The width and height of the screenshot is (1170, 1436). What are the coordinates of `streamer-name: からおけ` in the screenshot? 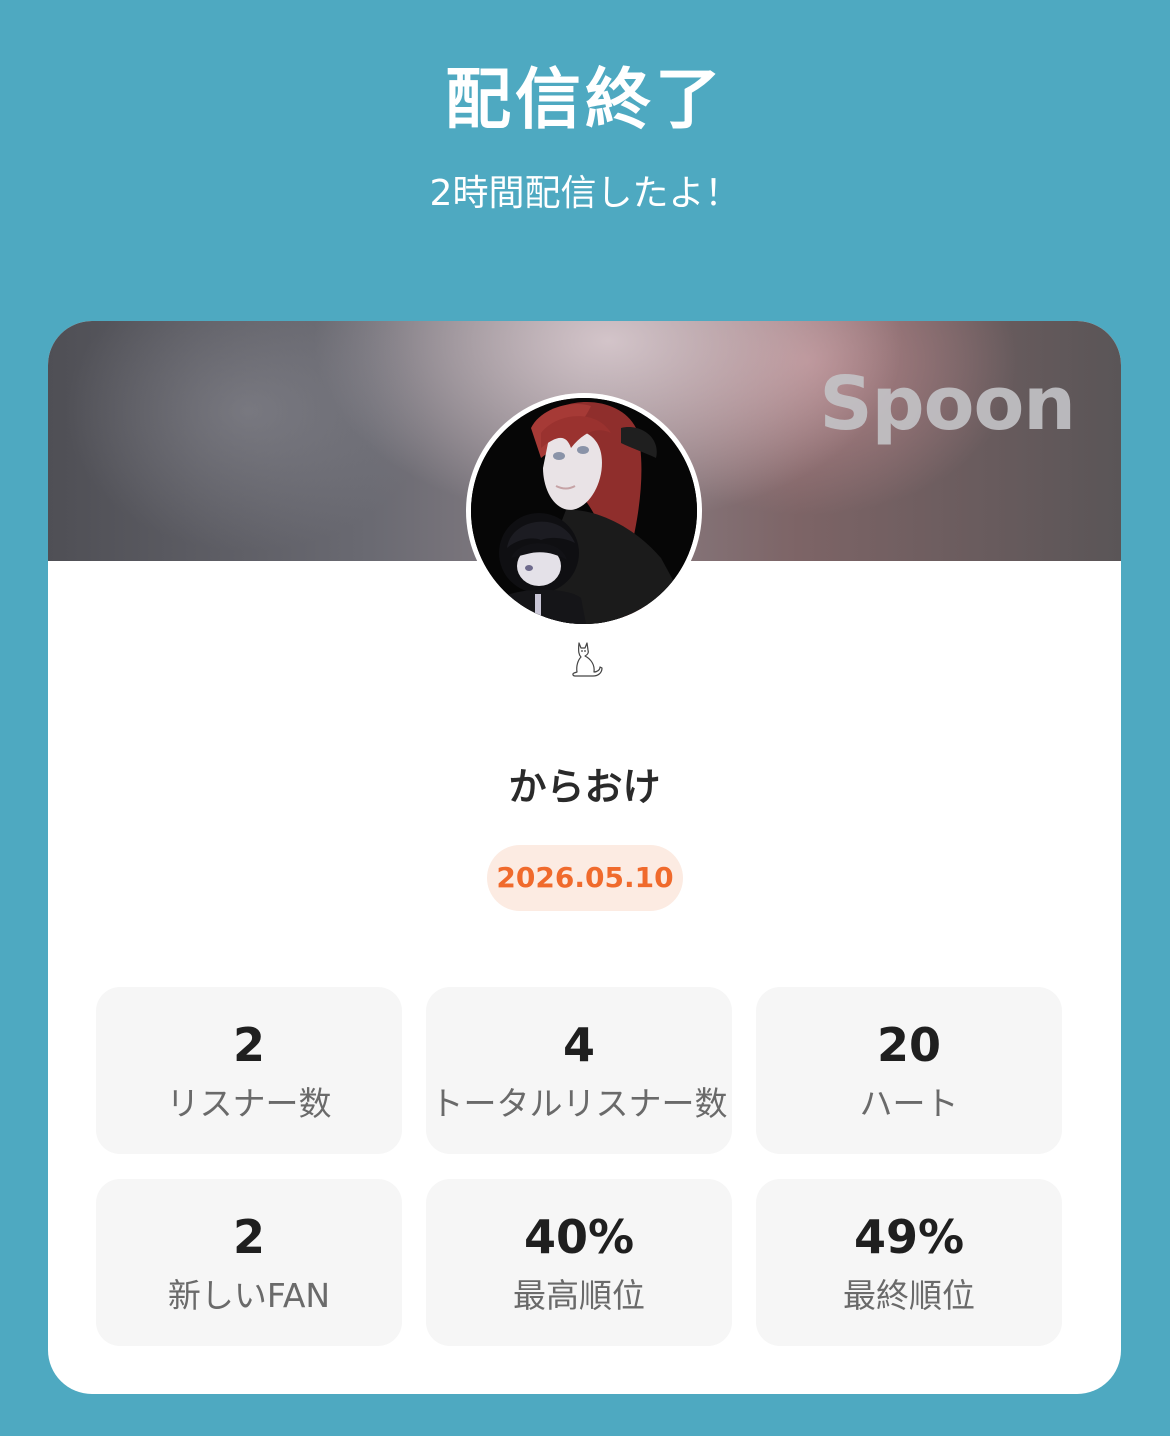 It's located at (584, 787).